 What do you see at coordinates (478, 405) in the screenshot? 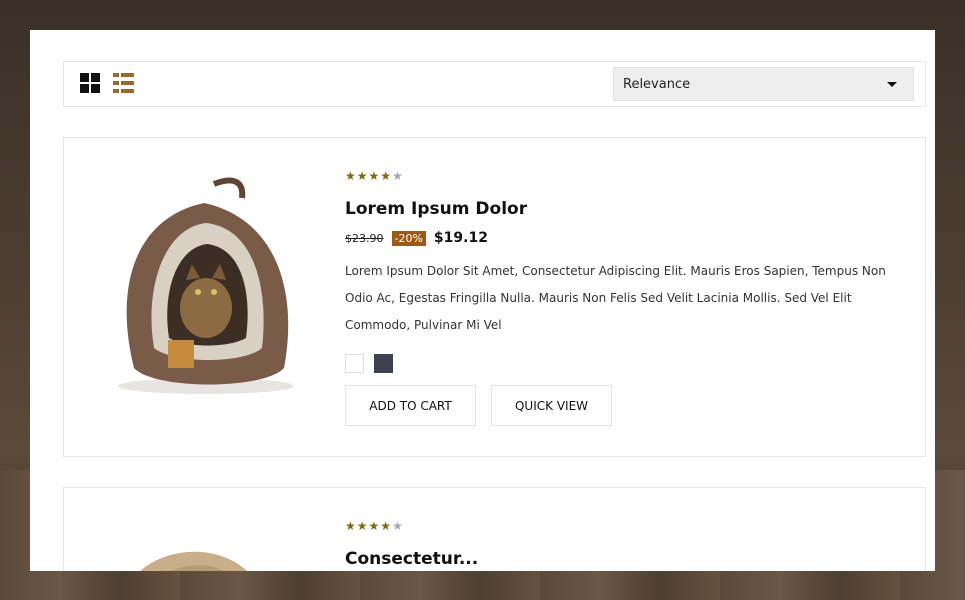
I see `product-actions: ADD TO CART QUICK VIEW` at bounding box center [478, 405].